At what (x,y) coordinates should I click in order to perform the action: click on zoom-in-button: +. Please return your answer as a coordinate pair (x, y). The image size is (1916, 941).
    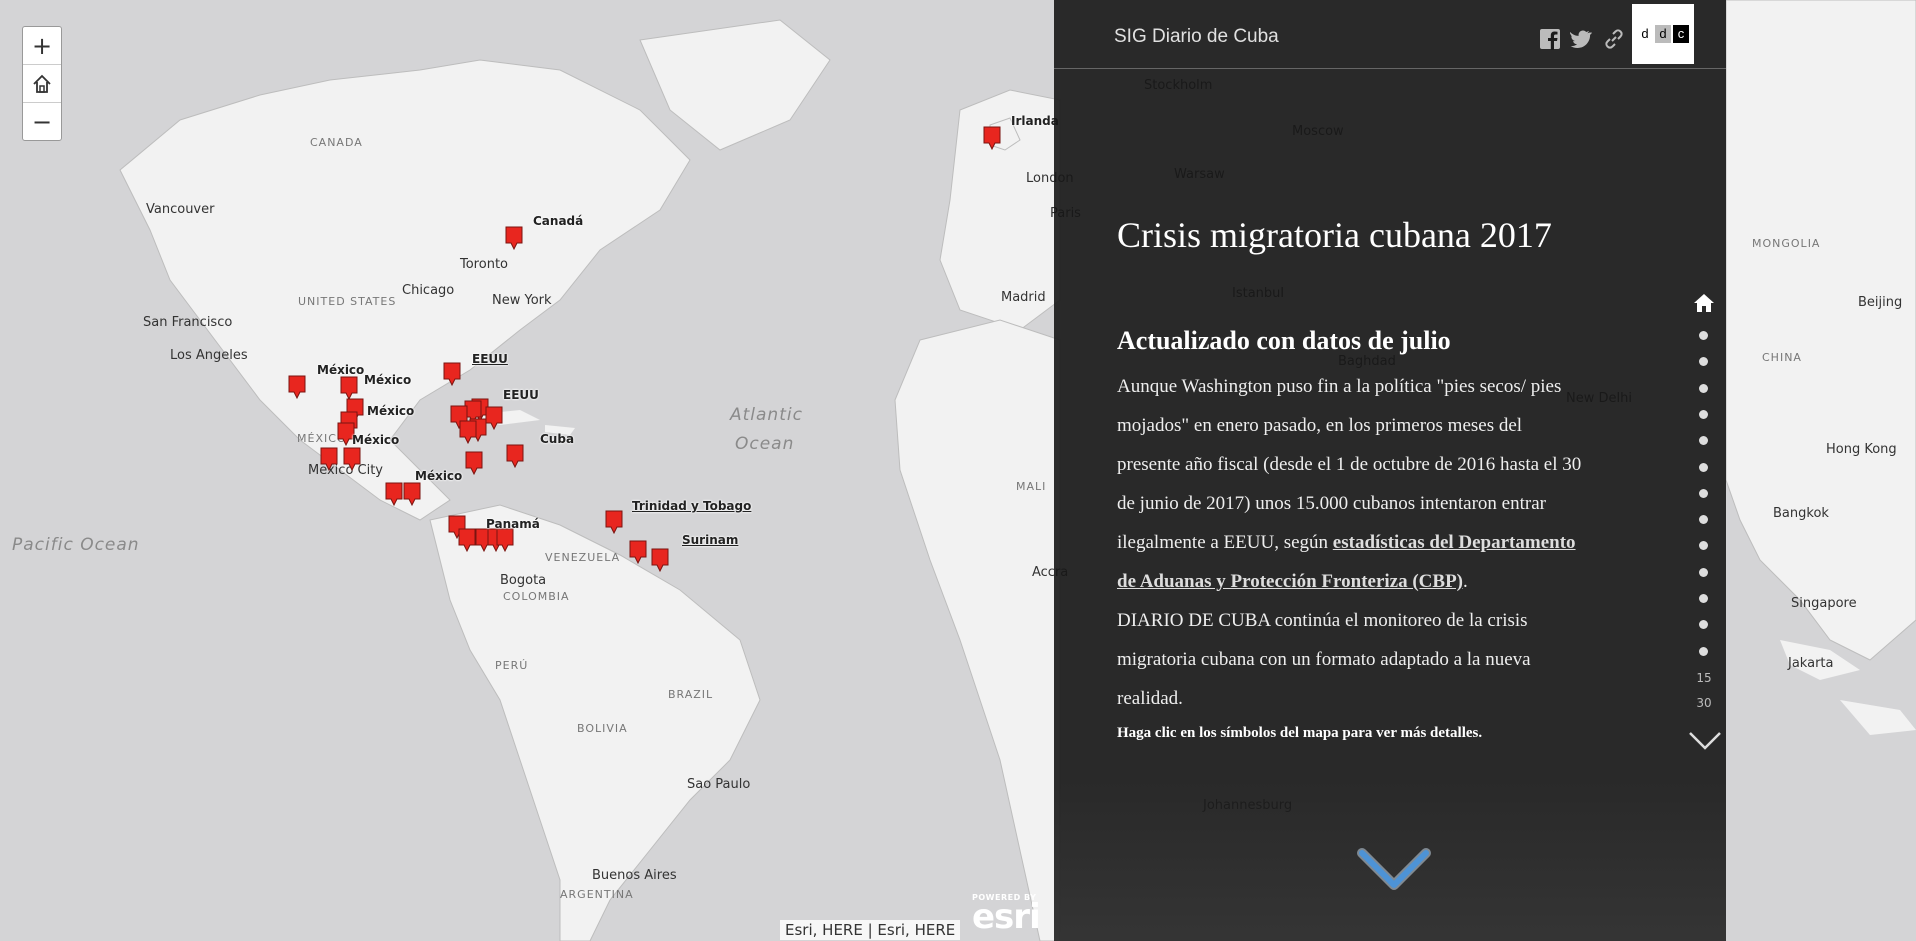
    Looking at the image, I should click on (42, 46).